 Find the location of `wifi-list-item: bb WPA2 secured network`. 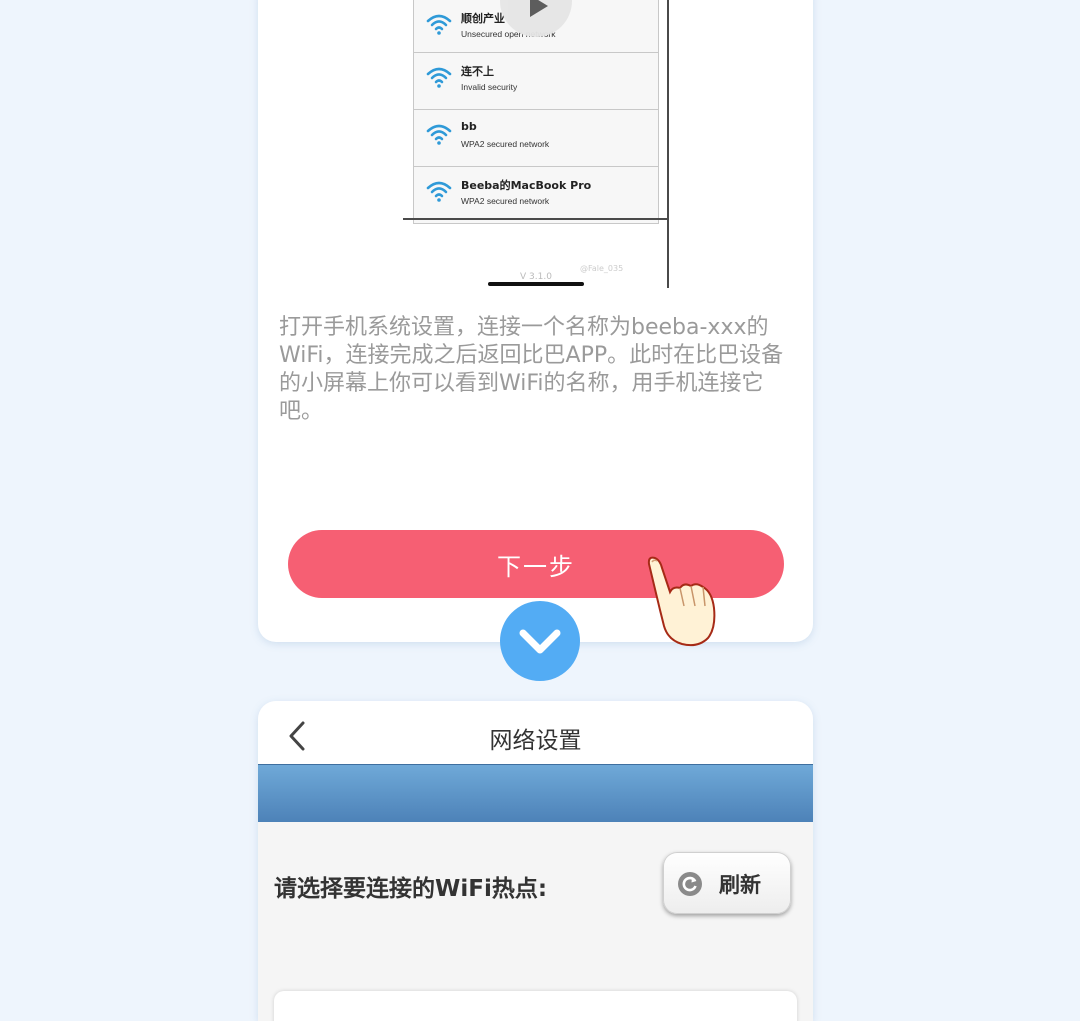

wifi-list-item: bb WPA2 secured network is located at coordinates (536, 138).